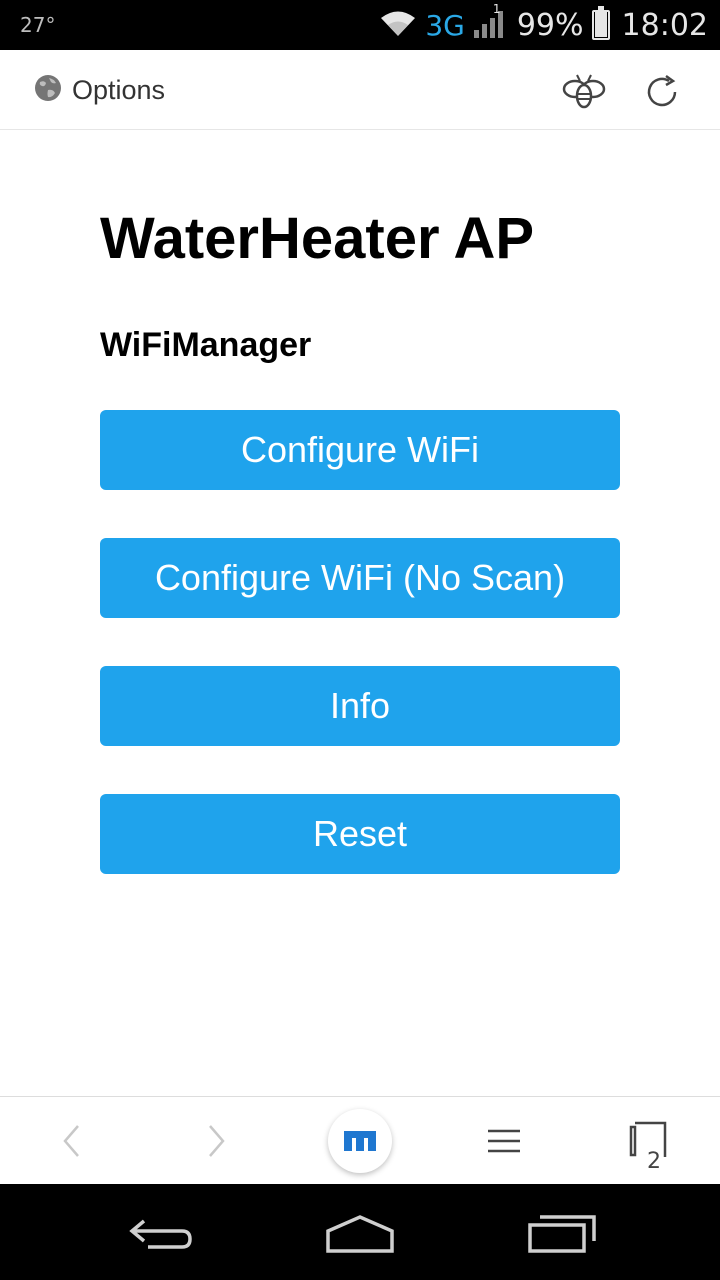  What do you see at coordinates (445, 25) in the screenshot?
I see `network-type: 3G` at bounding box center [445, 25].